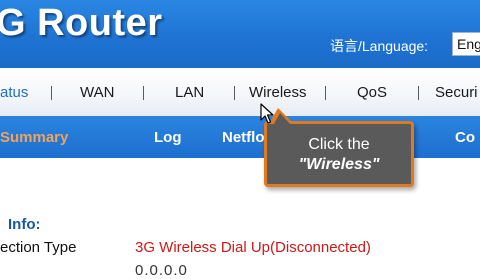  What do you see at coordinates (81, 23) in the screenshot?
I see `router-brand-logo: G Router` at bounding box center [81, 23].